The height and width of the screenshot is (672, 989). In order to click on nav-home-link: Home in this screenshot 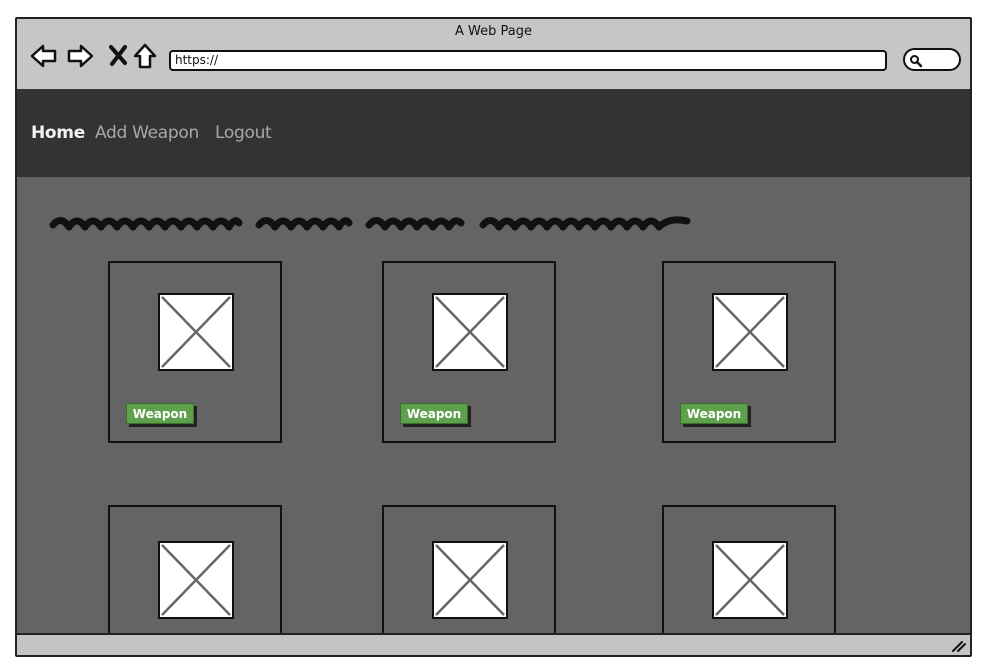, I will do `click(58, 133)`.